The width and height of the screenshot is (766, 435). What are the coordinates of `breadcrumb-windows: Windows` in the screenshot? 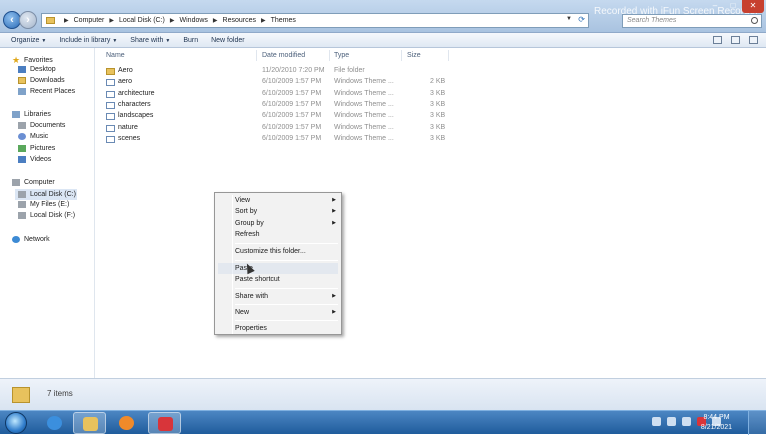 It's located at (194, 20).